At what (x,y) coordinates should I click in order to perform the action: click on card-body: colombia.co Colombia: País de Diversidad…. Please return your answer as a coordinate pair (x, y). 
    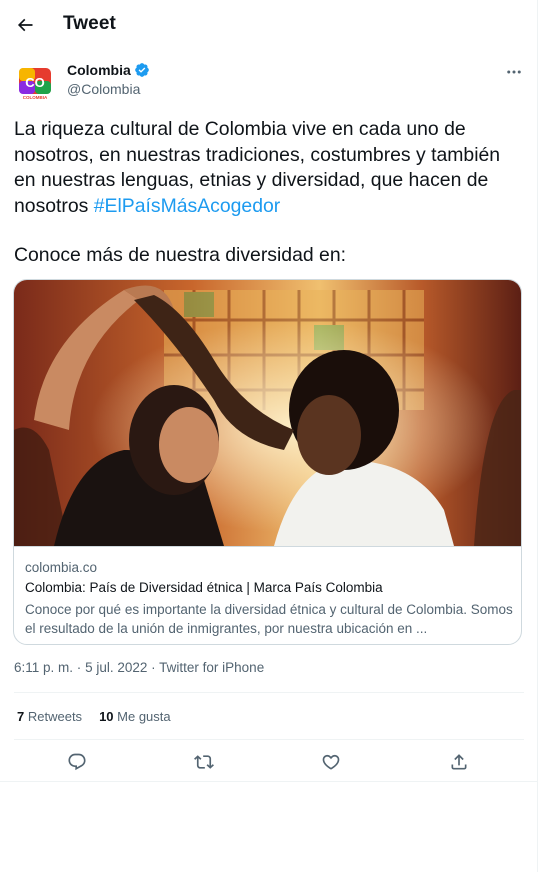
    Looking at the image, I should click on (267, 595).